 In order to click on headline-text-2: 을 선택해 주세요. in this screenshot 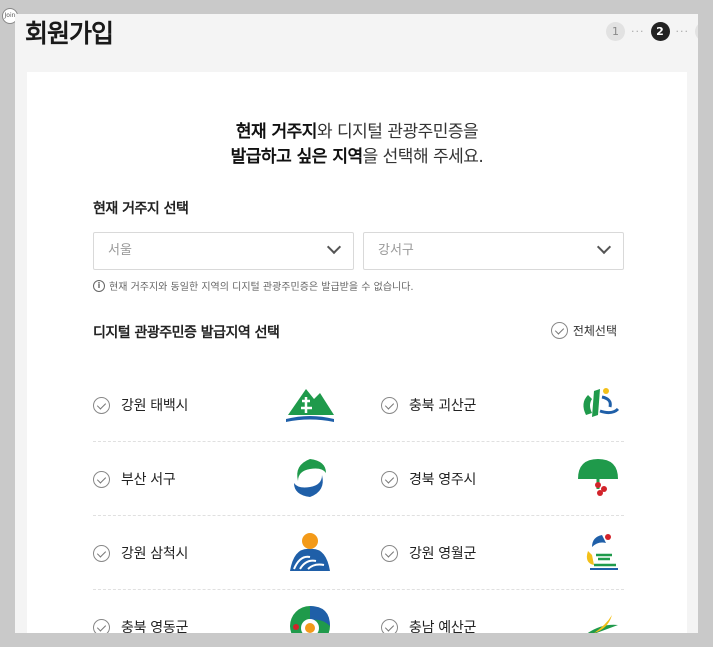, I will do `click(423, 157)`.